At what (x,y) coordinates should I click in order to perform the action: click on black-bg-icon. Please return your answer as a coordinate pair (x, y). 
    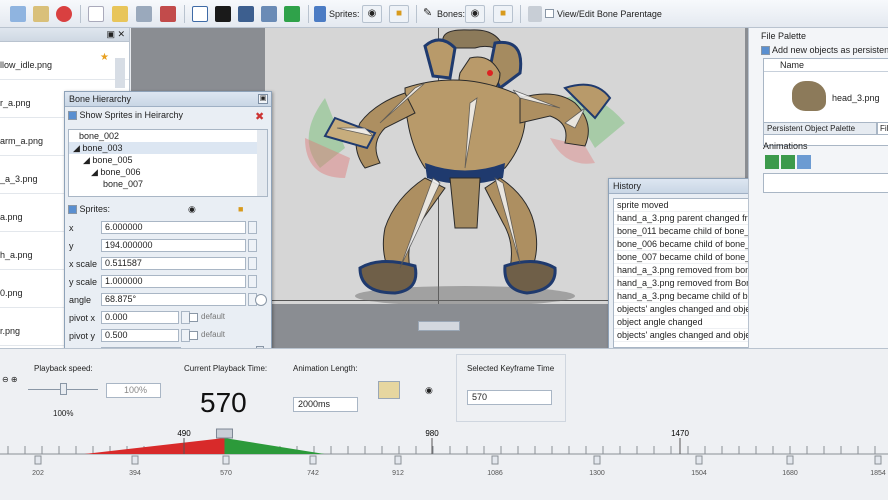
    Looking at the image, I should click on (223, 14).